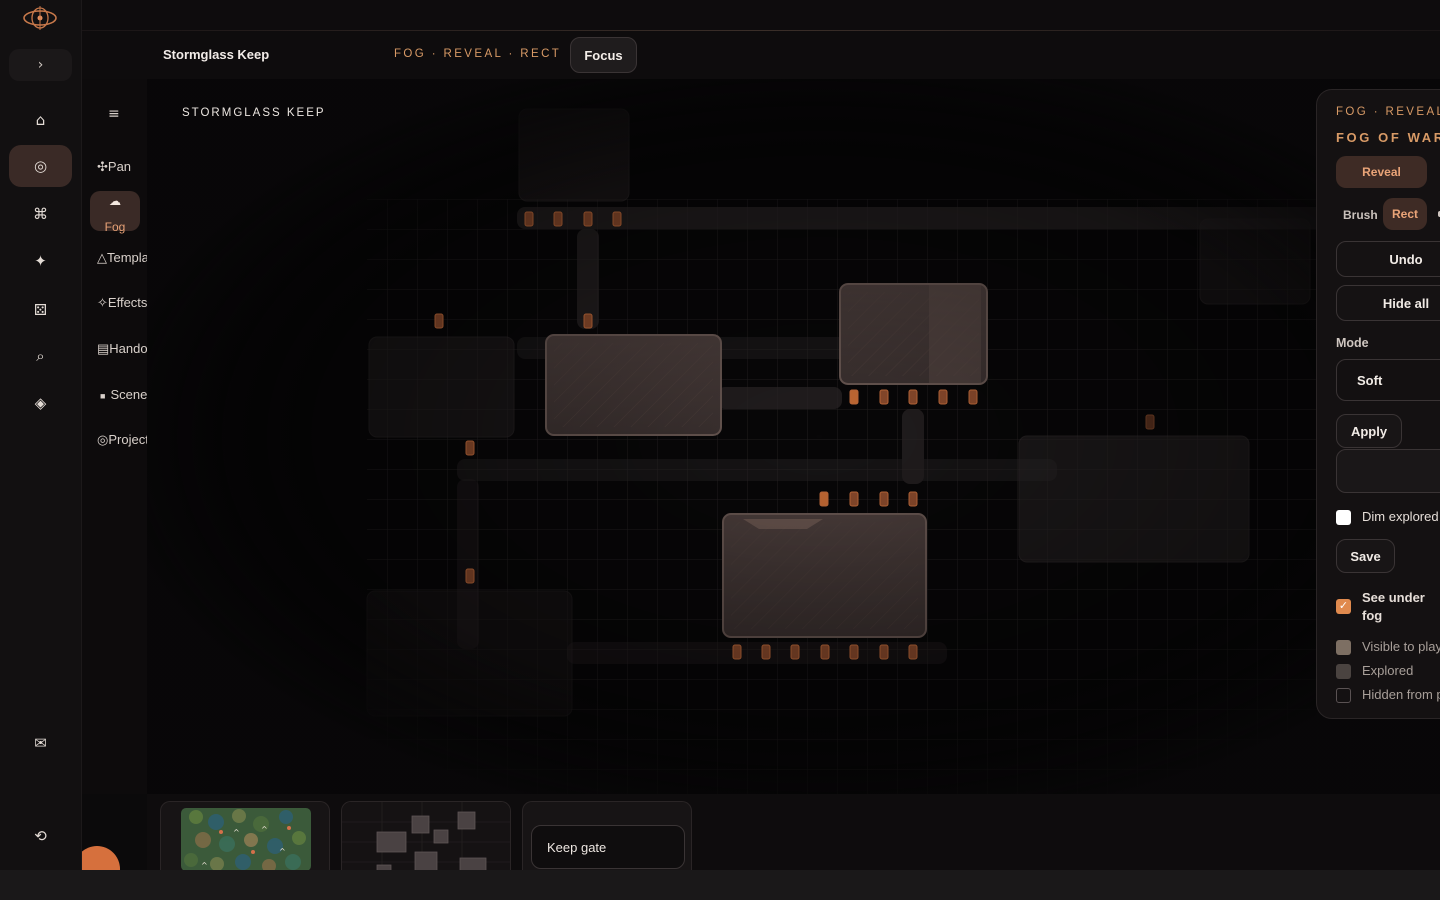  What do you see at coordinates (102, 302) in the screenshot?
I see `sparkle-icon: ✧` at bounding box center [102, 302].